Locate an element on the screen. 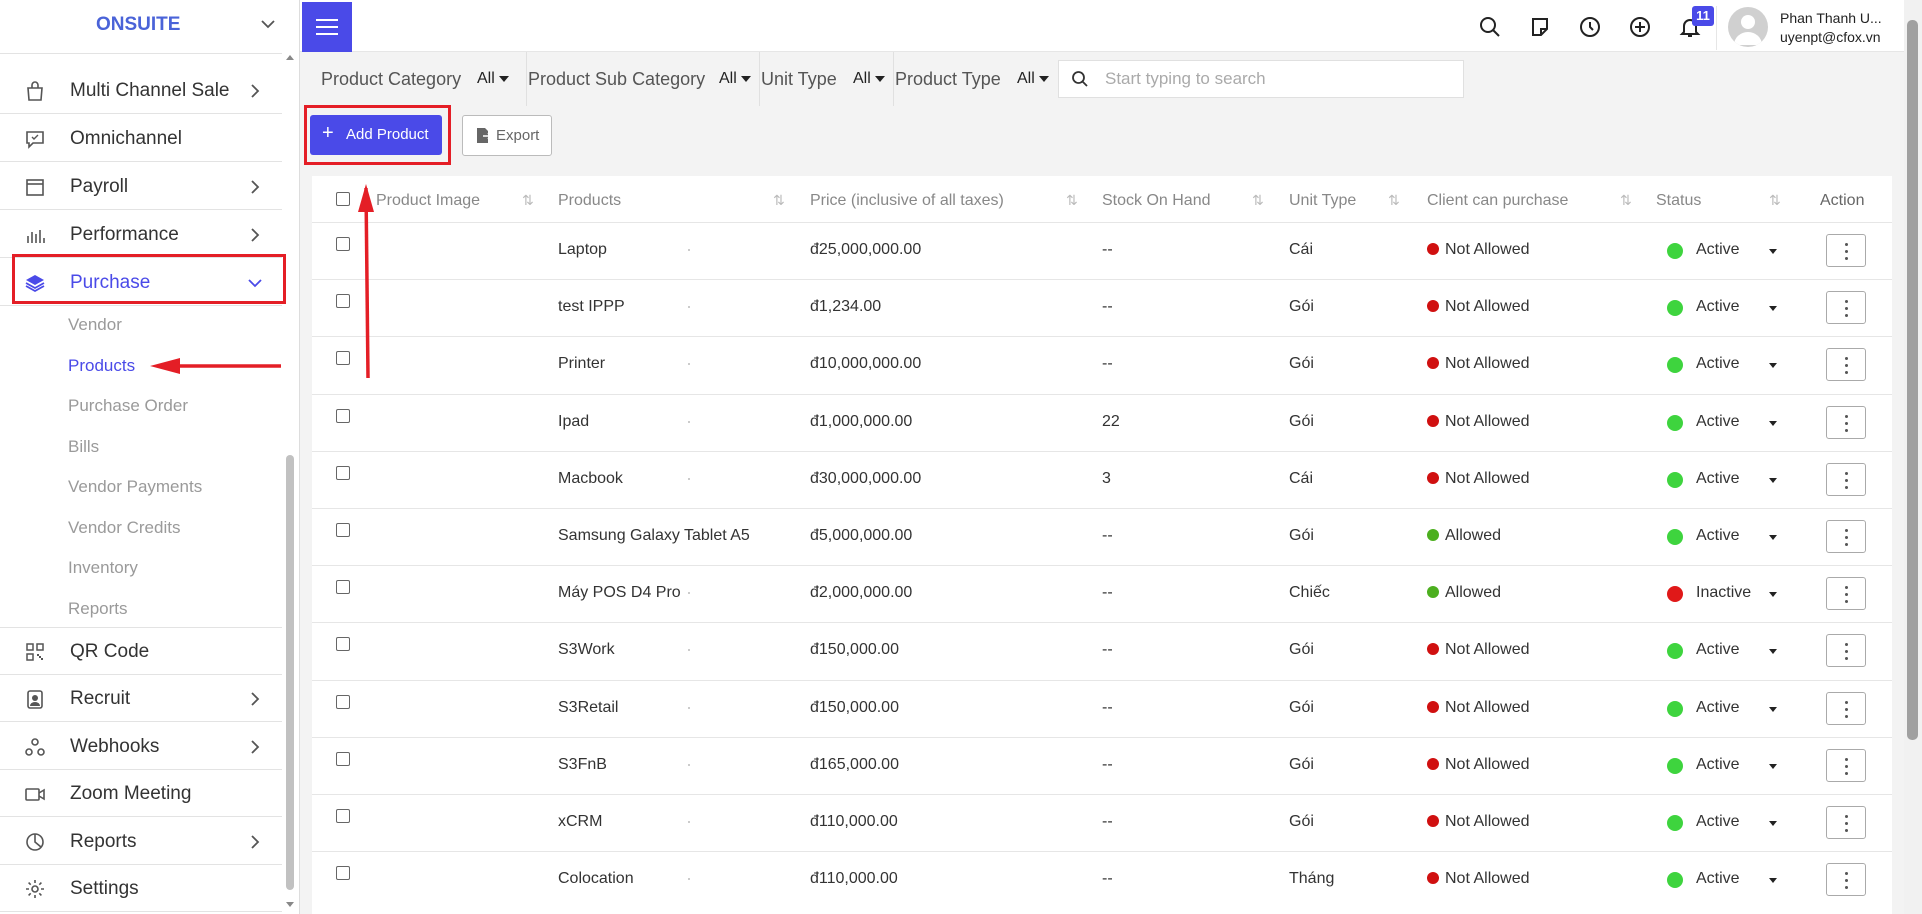 This screenshot has width=1922, height=914. menu-toggle-button is located at coordinates (327, 27).